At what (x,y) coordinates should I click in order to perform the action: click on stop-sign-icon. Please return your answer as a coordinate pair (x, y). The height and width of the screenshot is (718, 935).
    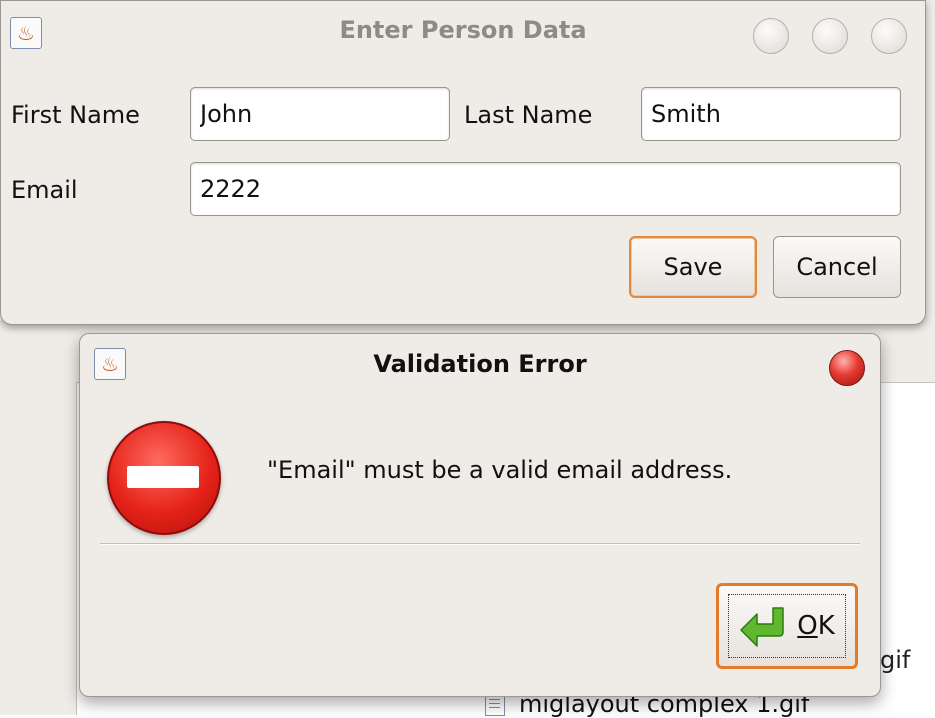
    Looking at the image, I should click on (164, 478).